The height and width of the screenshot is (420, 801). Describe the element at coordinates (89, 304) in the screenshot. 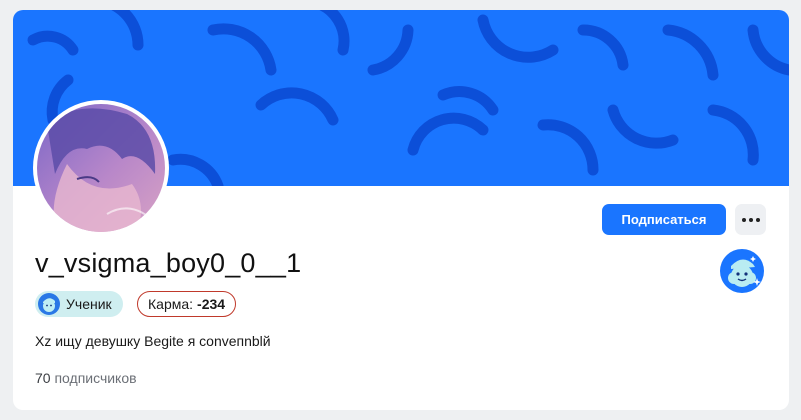

I see `role-label: Ученик` at that location.